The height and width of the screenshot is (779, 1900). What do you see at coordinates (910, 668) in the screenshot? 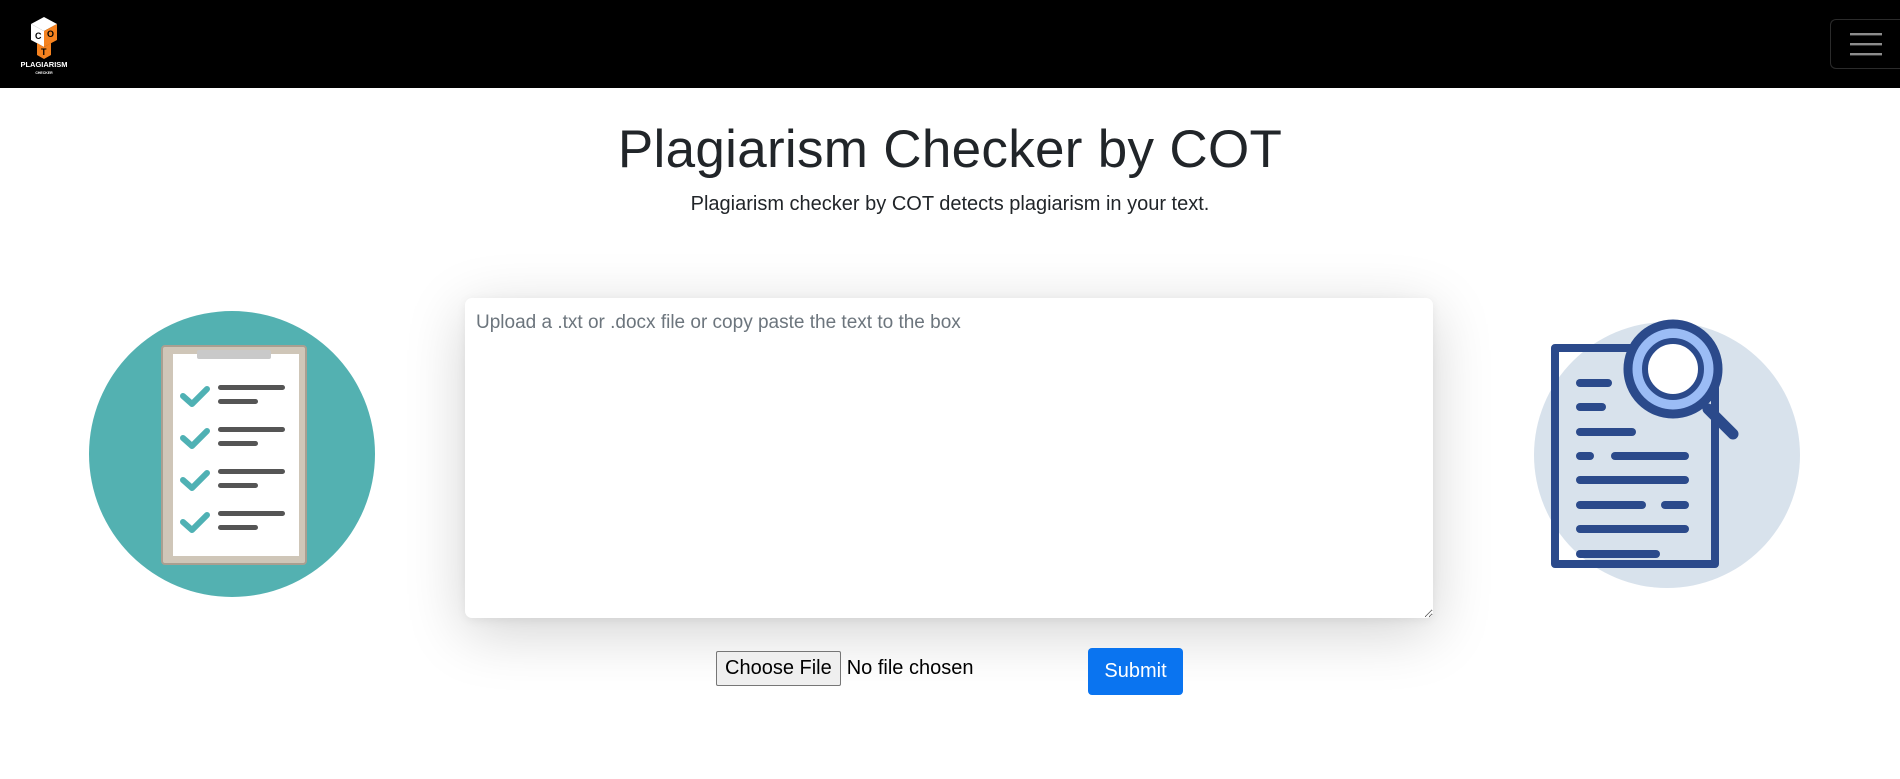
I see `file-status-text: No file chosen` at bounding box center [910, 668].